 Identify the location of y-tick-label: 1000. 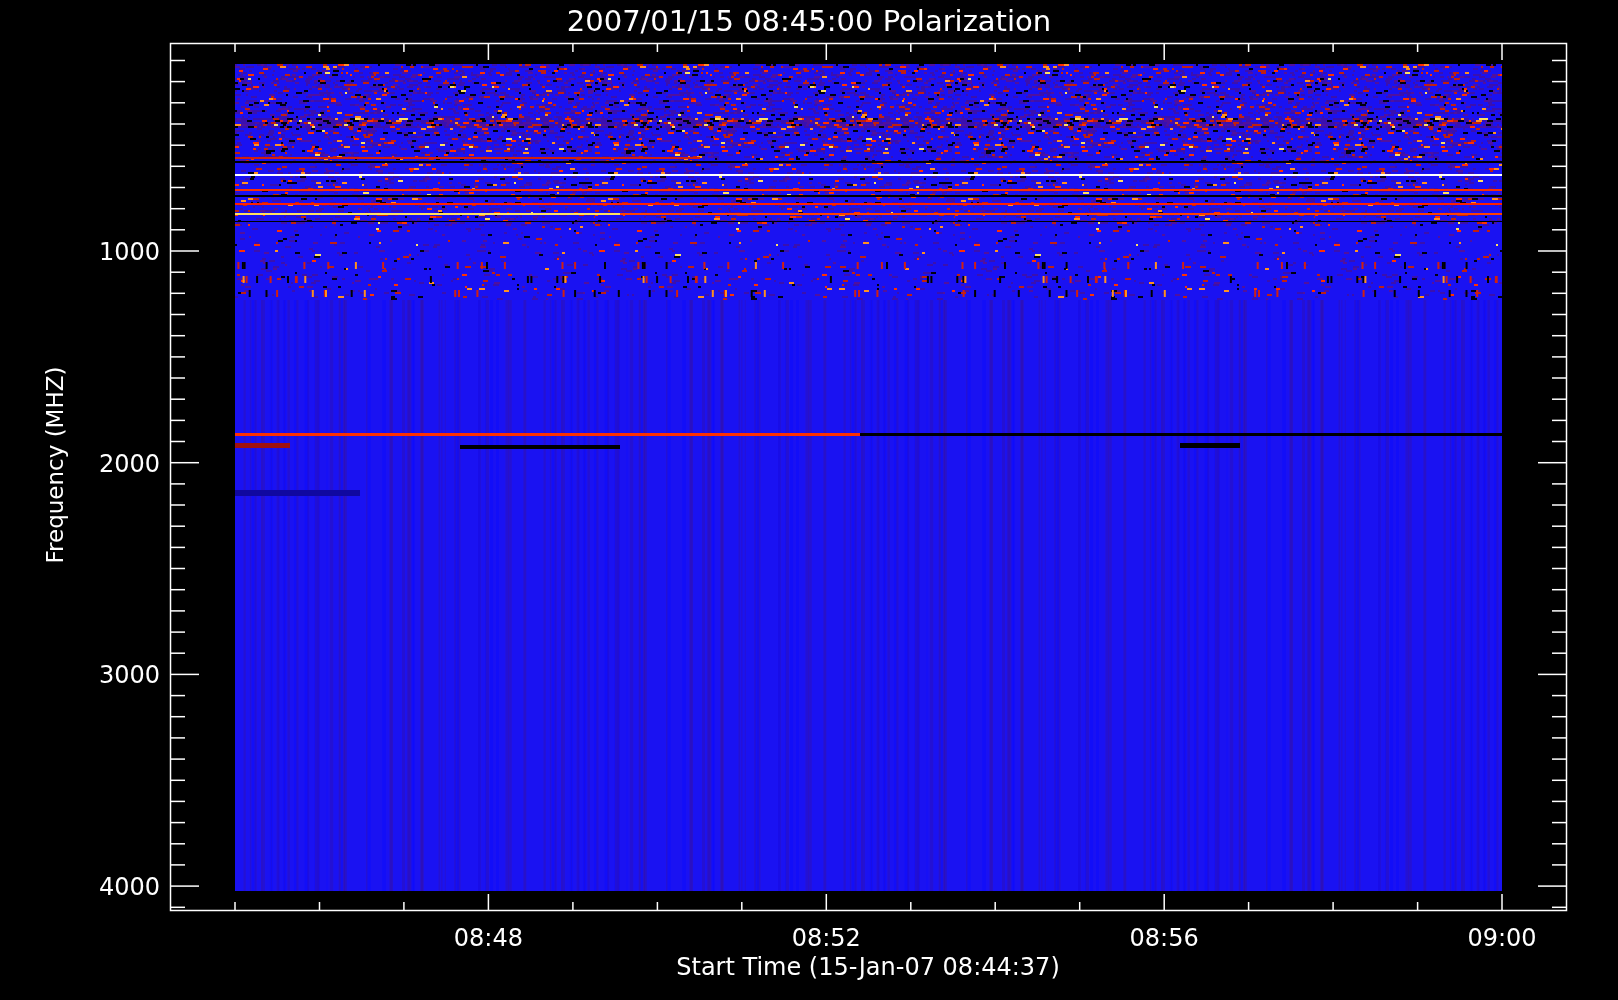
(129, 252).